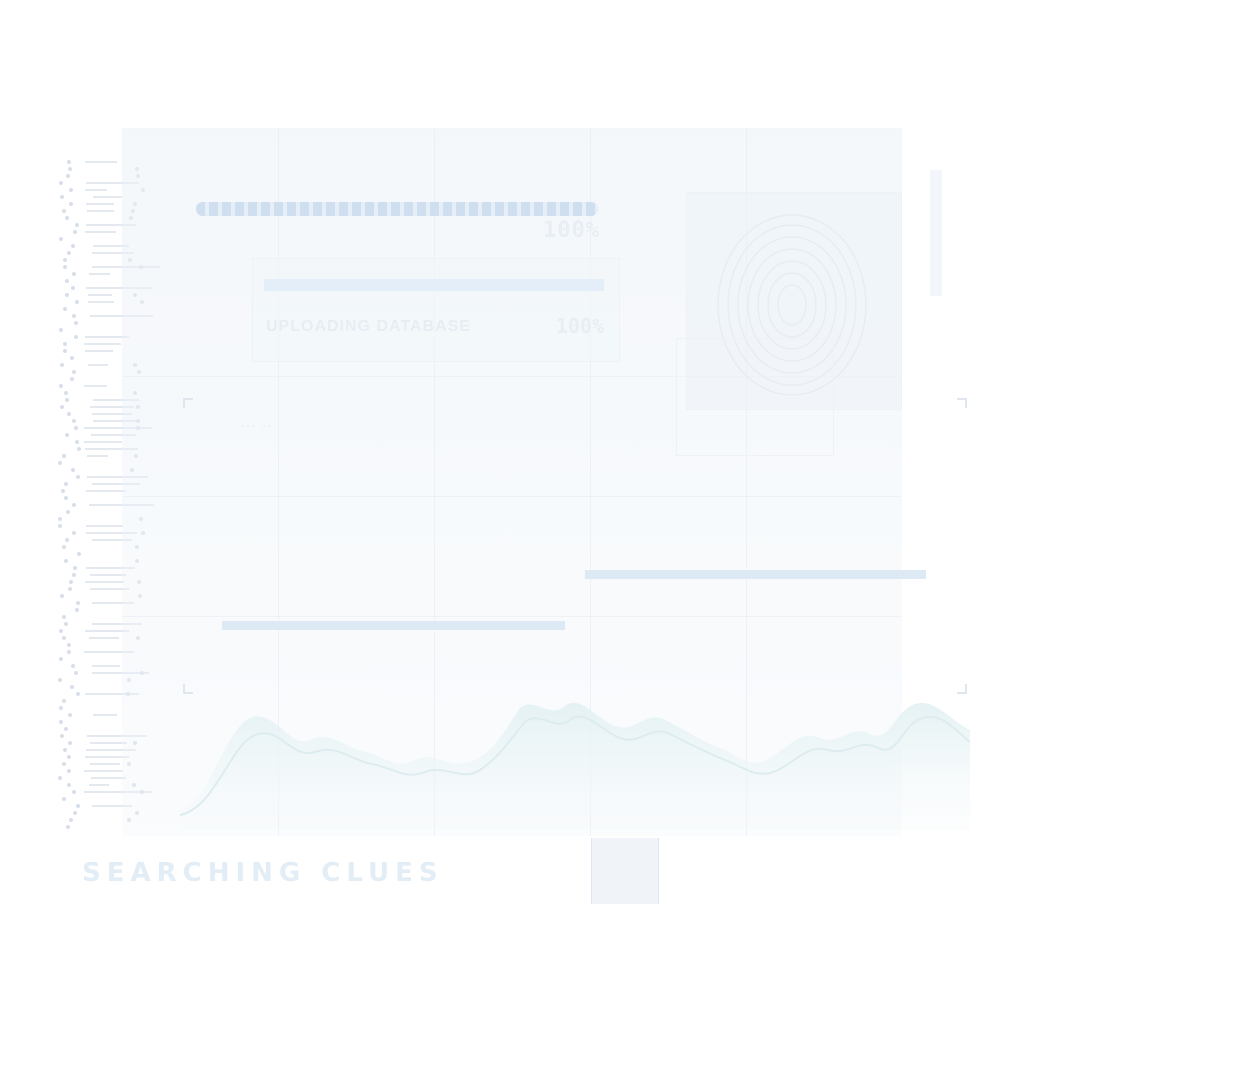 The height and width of the screenshot is (1080, 1250). What do you see at coordinates (263, 873) in the screenshot?
I see `status-text: SEARCHING CLUES` at bounding box center [263, 873].